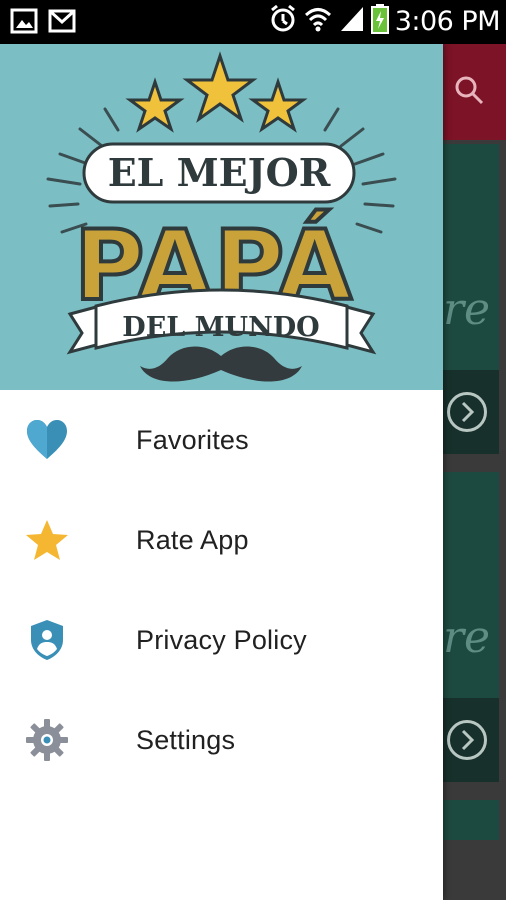 This screenshot has height=900, width=506. I want to click on cell-signal-icon, so click(352, 21).